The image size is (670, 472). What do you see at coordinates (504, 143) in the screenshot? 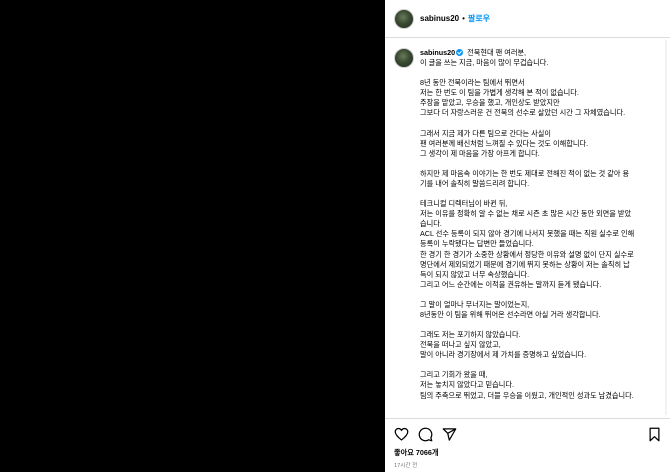
I see `caption-line: 팬 여러분께 배신처럼 느껴질 수 있다는 것도 이해합니다.` at bounding box center [504, 143].